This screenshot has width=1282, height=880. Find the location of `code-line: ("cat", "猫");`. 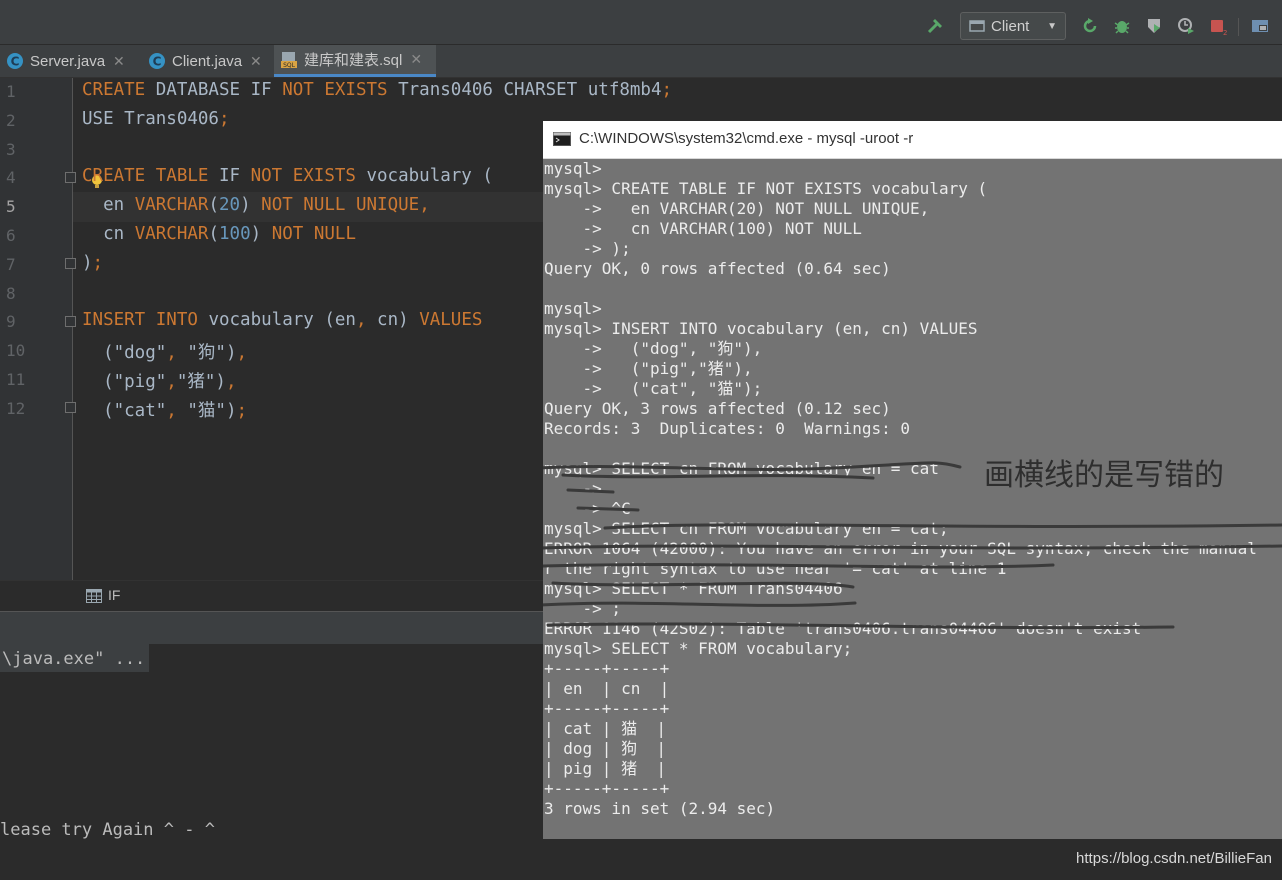

code-line: ("cat", "猫"); is located at coordinates (164, 409).